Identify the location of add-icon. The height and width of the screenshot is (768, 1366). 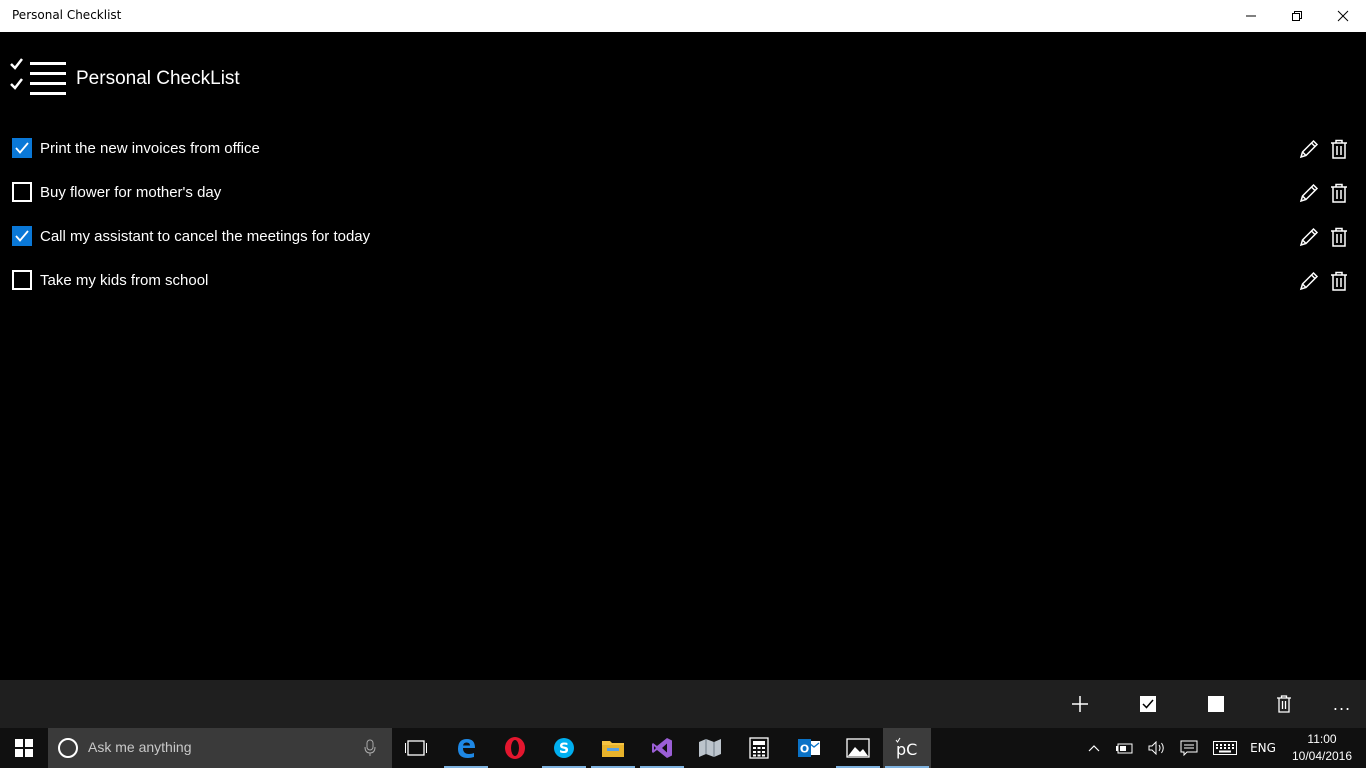
(1080, 704).